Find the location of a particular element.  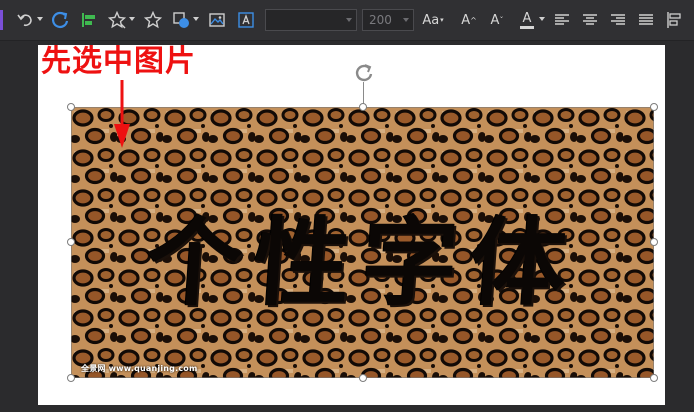

resize-handle-right is located at coordinates (654, 242).